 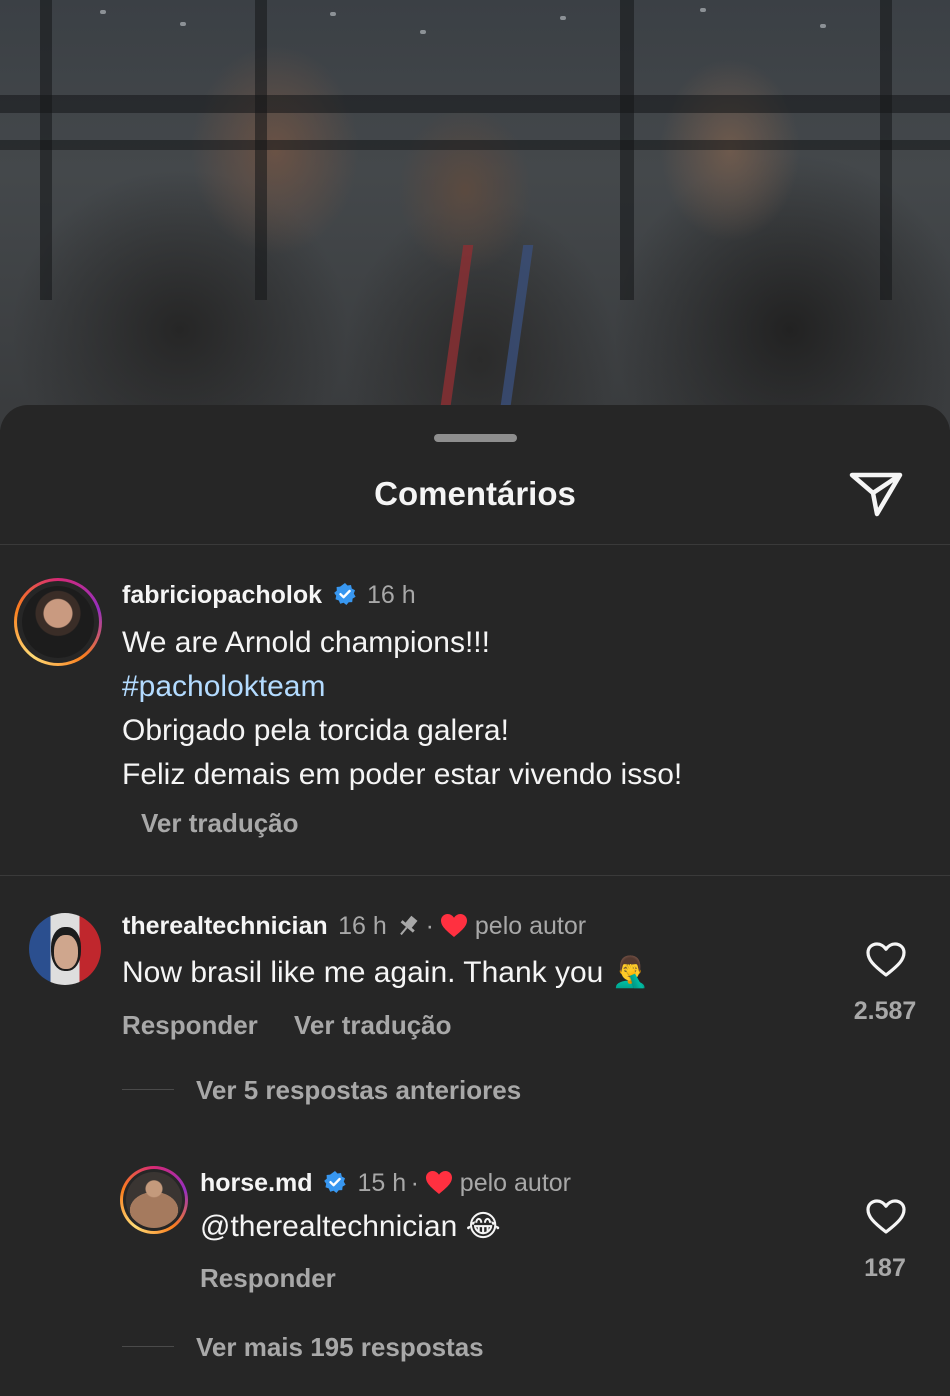 I want to click on translate-button: Ver tradução, so click(x=373, y=1025).